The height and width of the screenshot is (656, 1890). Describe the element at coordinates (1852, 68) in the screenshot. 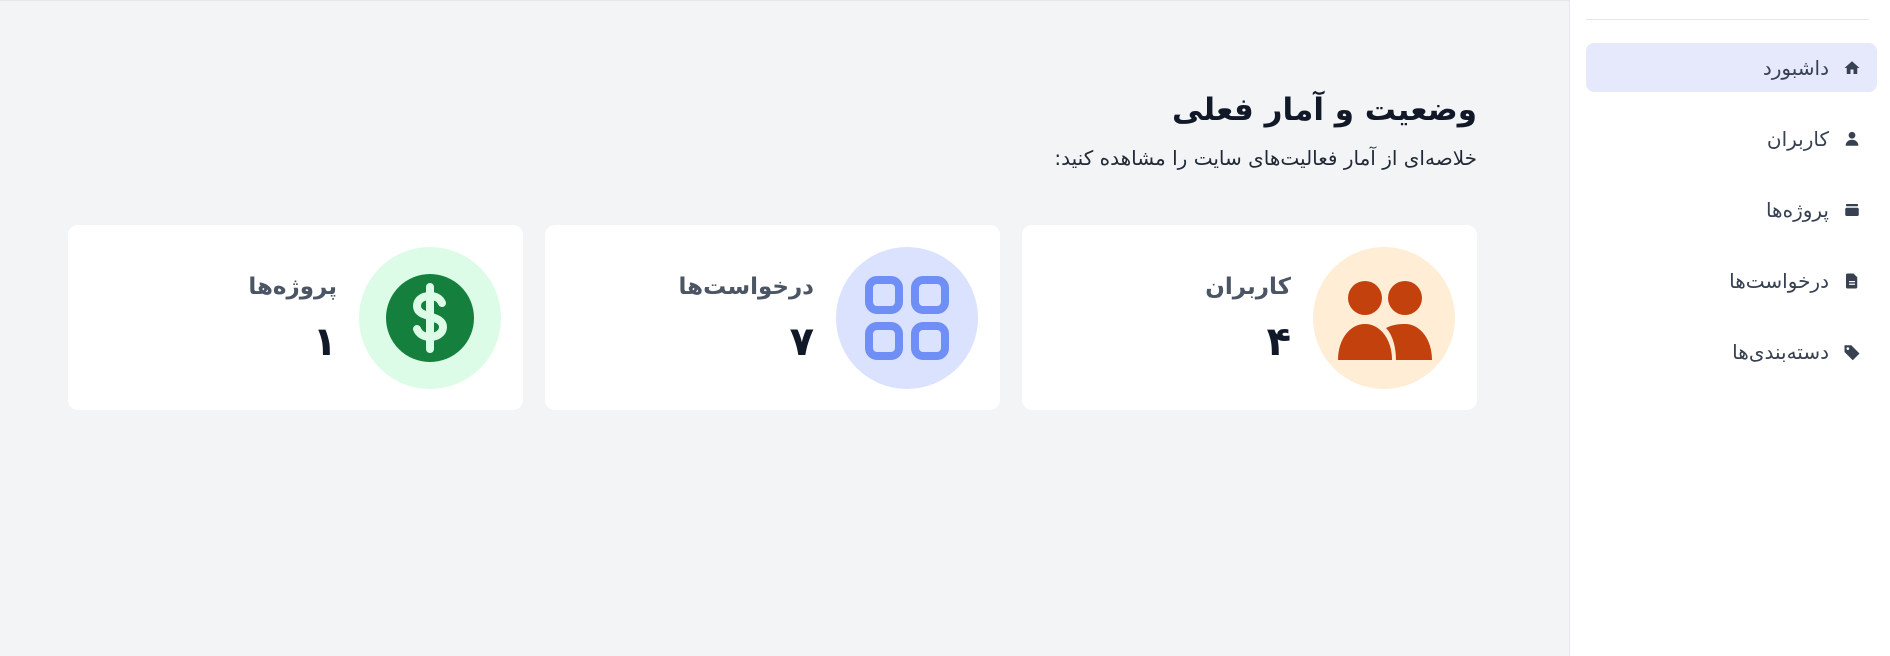

I see `home-icon` at that location.